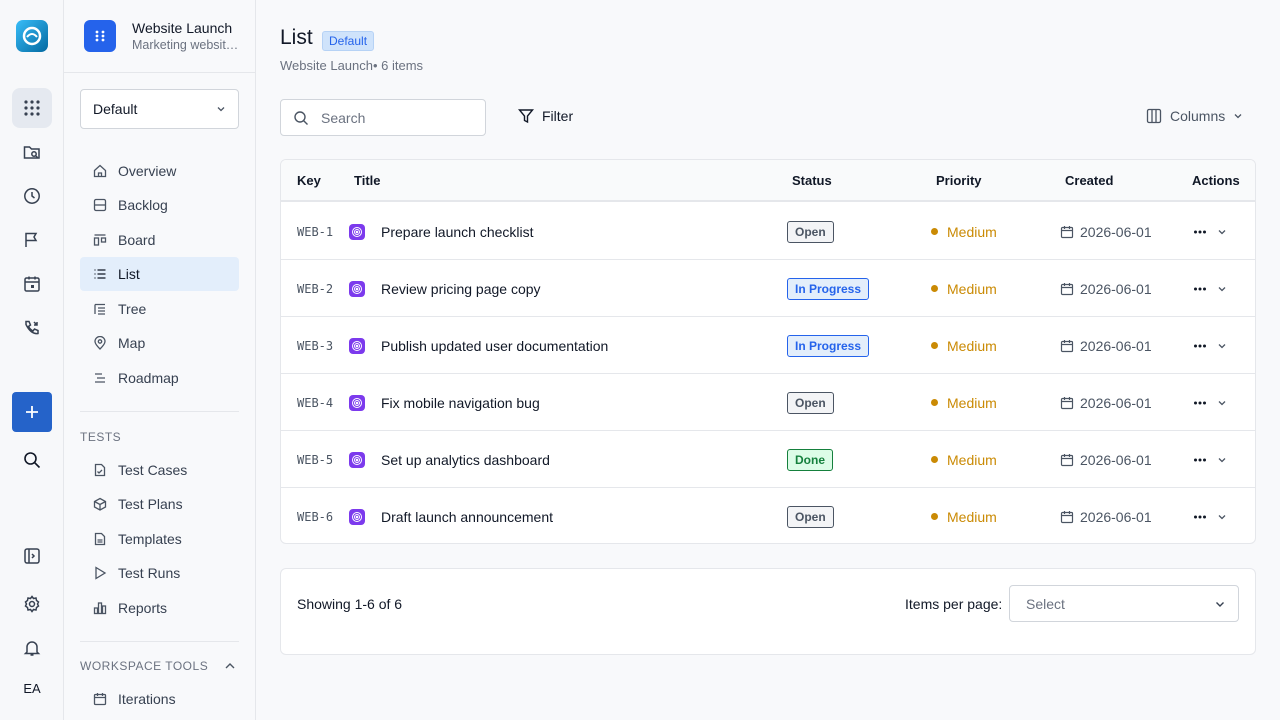 This screenshot has height=720, width=1280. Describe the element at coordinates (32, 648) in the screenshot. I see `bell-icon` at that location.